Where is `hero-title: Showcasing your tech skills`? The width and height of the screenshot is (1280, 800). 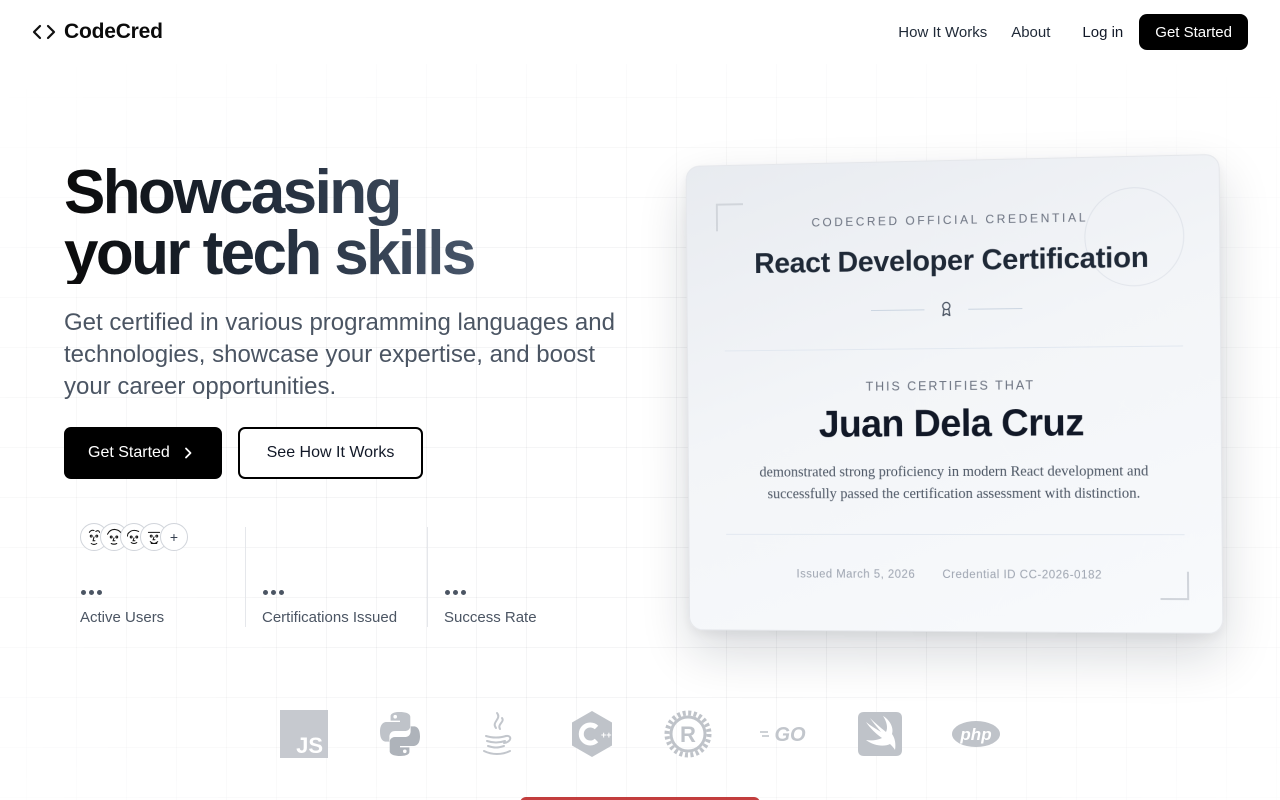
hero-title: Showcasing your tech skills is located at coordinates (269, 223).